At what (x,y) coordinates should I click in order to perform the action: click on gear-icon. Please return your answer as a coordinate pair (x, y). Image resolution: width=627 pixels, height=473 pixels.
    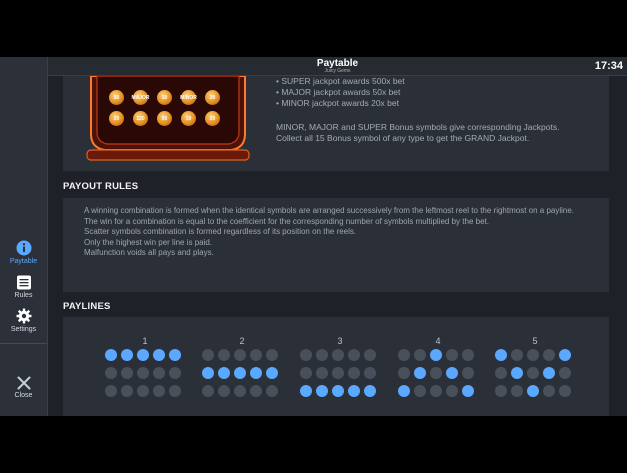
    Looking at the image, I should click on (23, 316).